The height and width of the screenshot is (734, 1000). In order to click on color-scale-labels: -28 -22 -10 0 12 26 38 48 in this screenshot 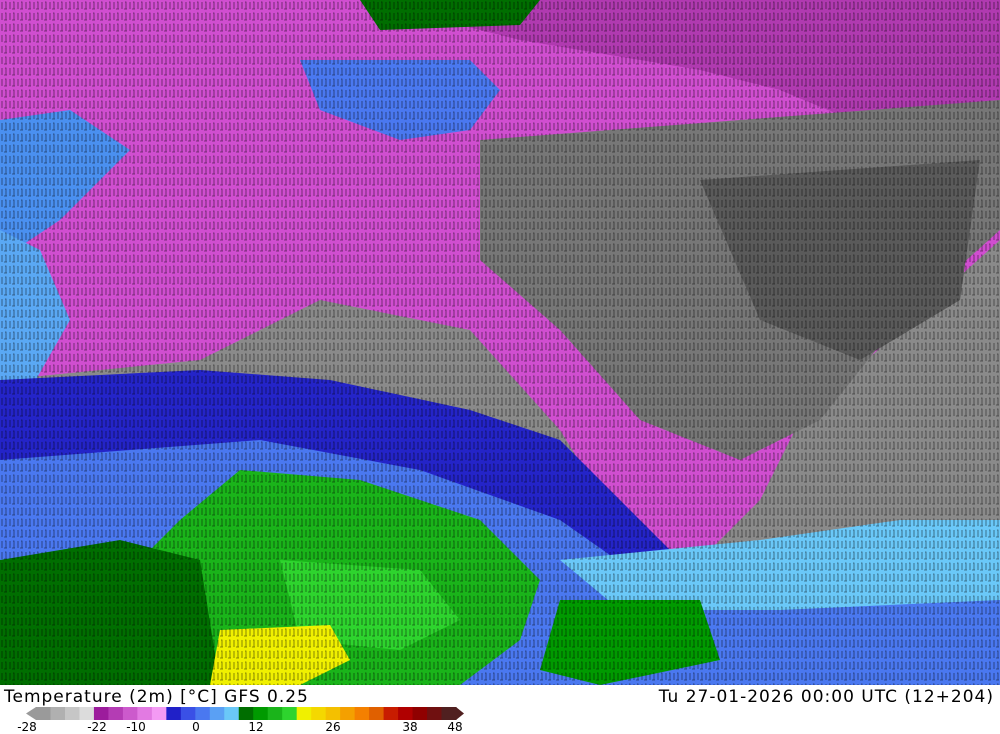, I will do `click(250, 727)`.